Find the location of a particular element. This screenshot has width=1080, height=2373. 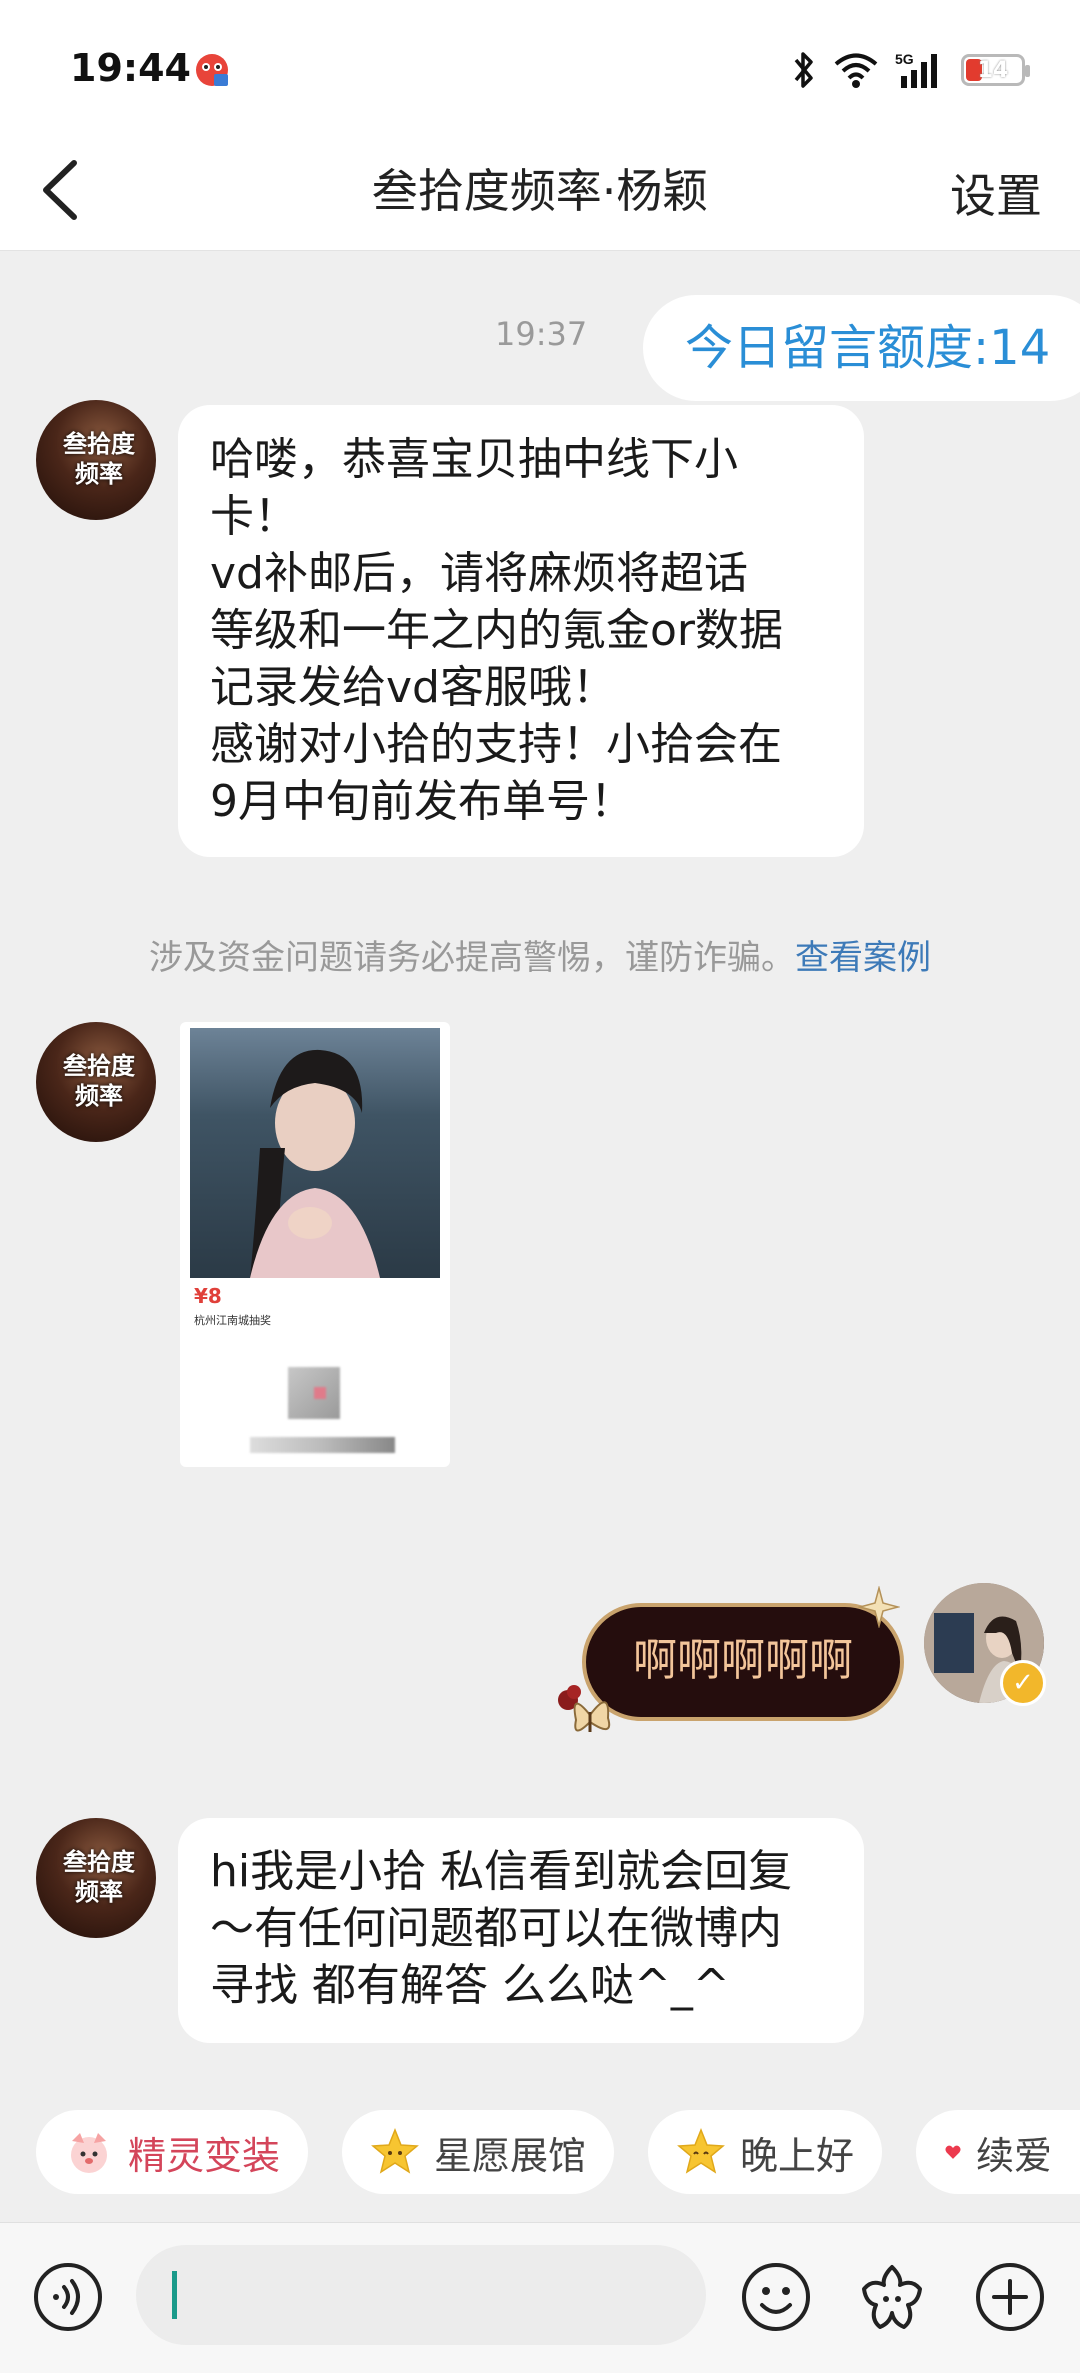

svg-text: 5G is located at coordinates (904, 59).